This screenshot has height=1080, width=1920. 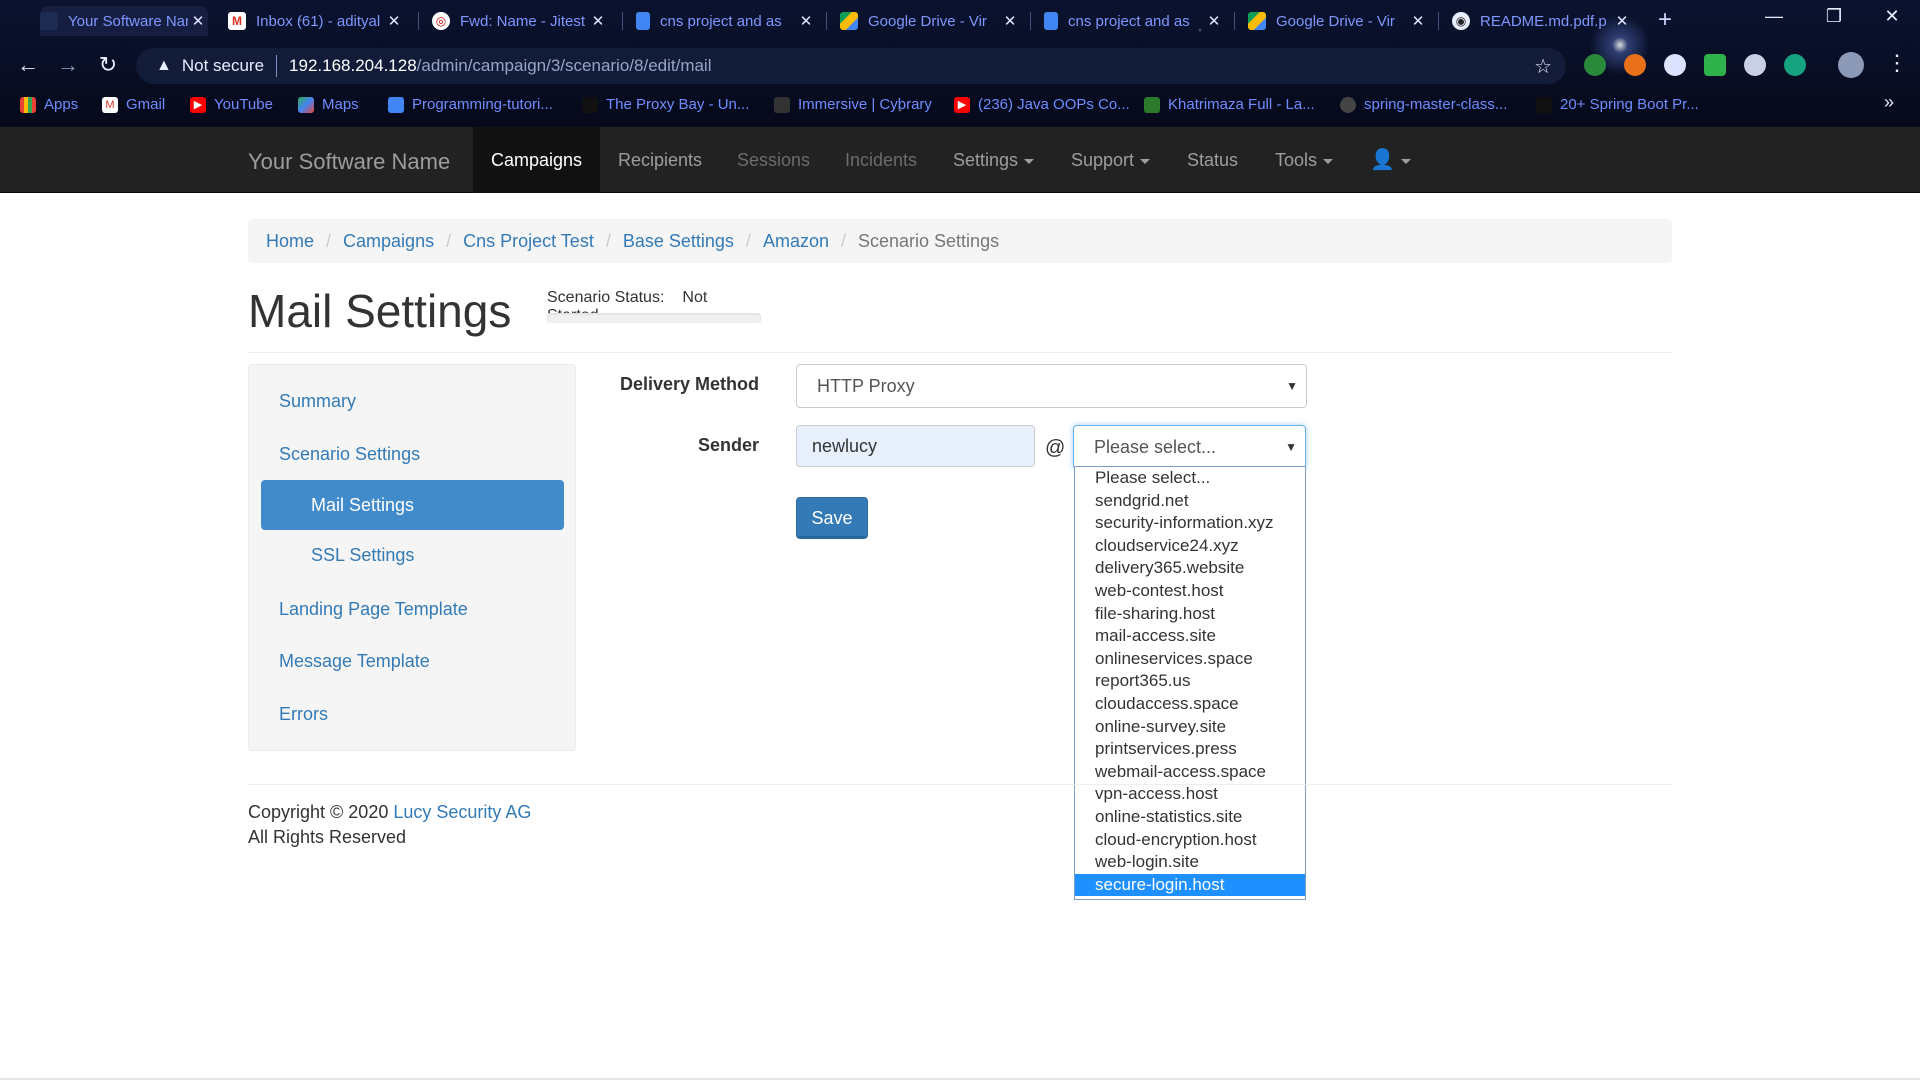 I want to click on dropdown-option: online-statistics.site, so click(x=1190, y=817).